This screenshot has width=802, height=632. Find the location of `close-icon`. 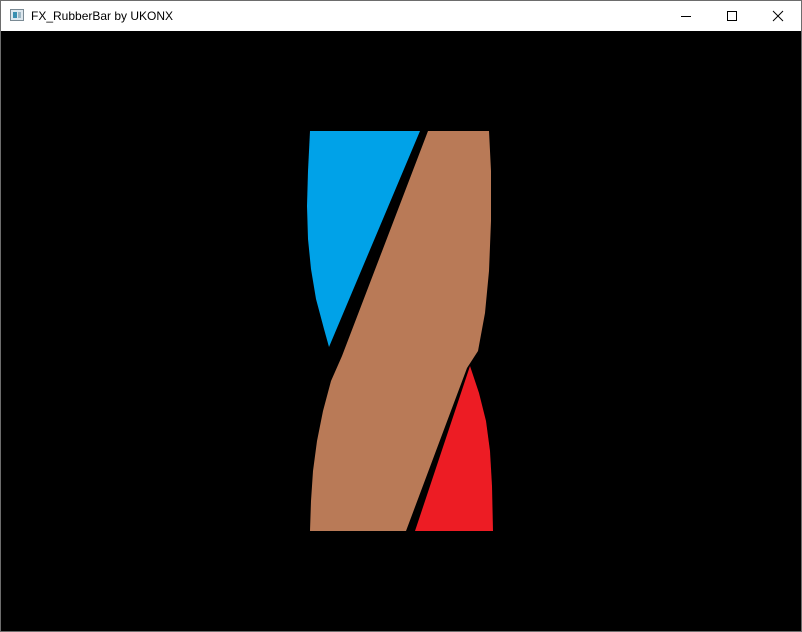

close-icon is located at coordinates (778, 16).